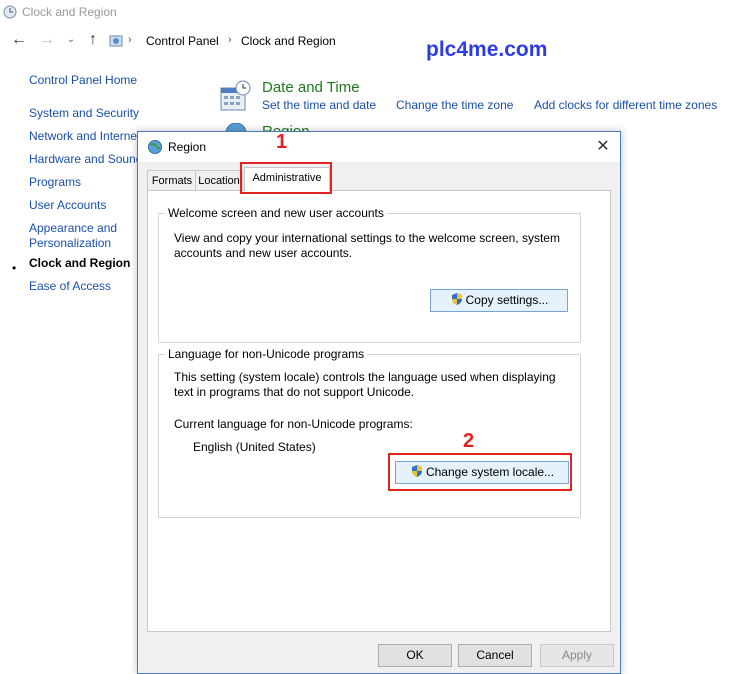  I want to click on window-title: Clock and Region, so click(69, 12).